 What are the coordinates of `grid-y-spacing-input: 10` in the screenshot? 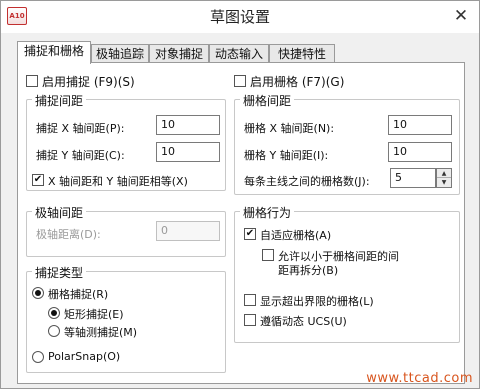 It's located at (420, 152).